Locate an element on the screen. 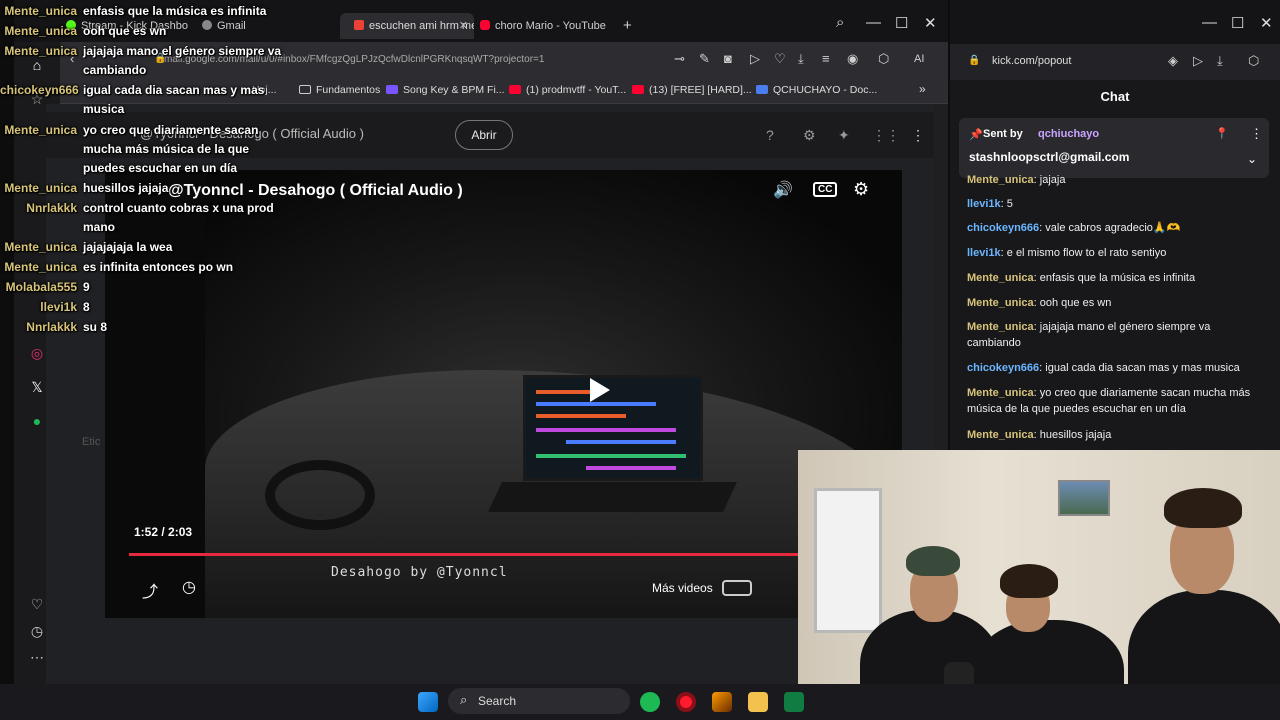 Image resolution: width=1280 pixels, height=720 pixels. overlay-chat-username: Molabala555 is located at coordinates (41, 287).